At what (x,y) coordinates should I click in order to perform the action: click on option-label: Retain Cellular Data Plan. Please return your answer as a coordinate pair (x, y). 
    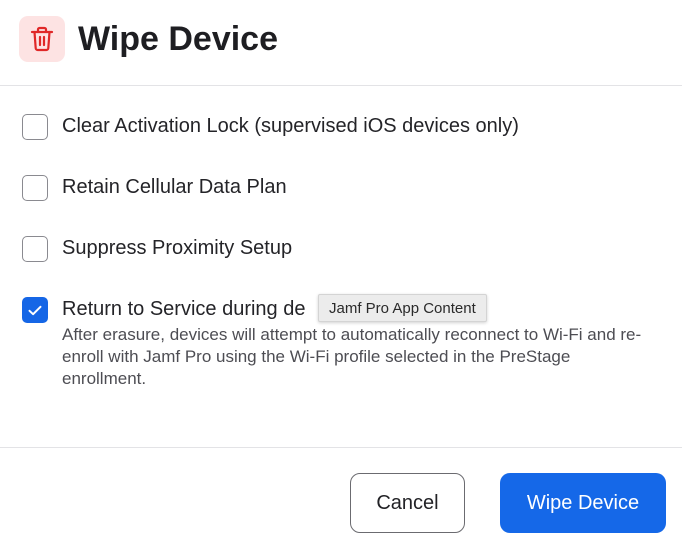
    Looking at the image, I should click on (174, 187).